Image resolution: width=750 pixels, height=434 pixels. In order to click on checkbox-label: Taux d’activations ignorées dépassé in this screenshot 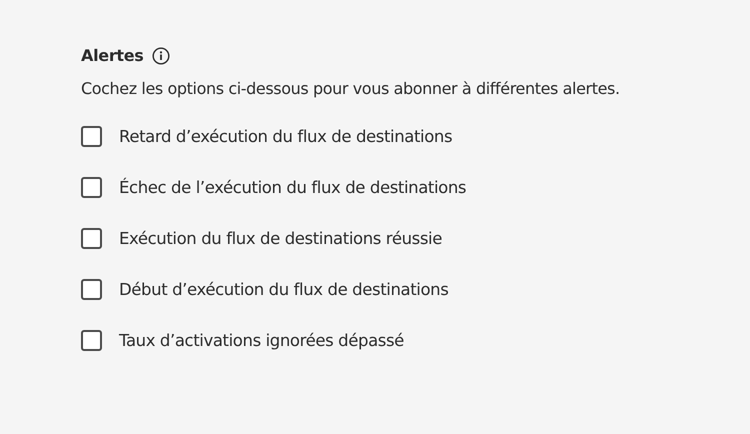, I will do `click(261, 340)`.